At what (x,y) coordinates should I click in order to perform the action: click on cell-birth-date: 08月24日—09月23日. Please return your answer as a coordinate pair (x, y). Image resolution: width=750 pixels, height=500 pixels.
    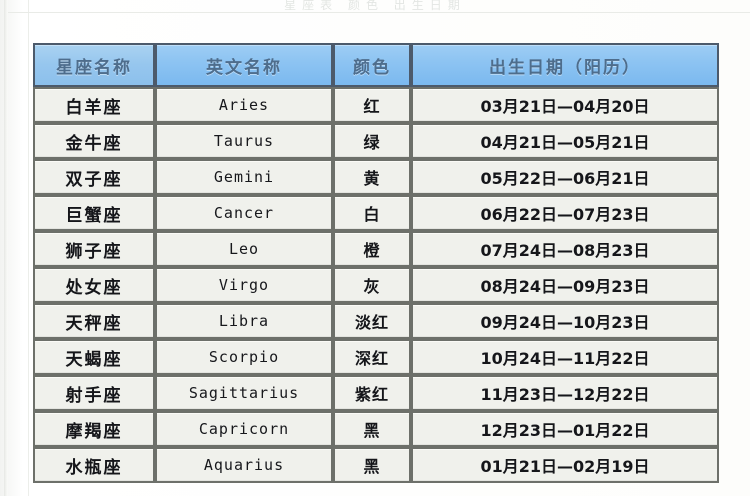
    Looking at the image, I should click on (565, 285).